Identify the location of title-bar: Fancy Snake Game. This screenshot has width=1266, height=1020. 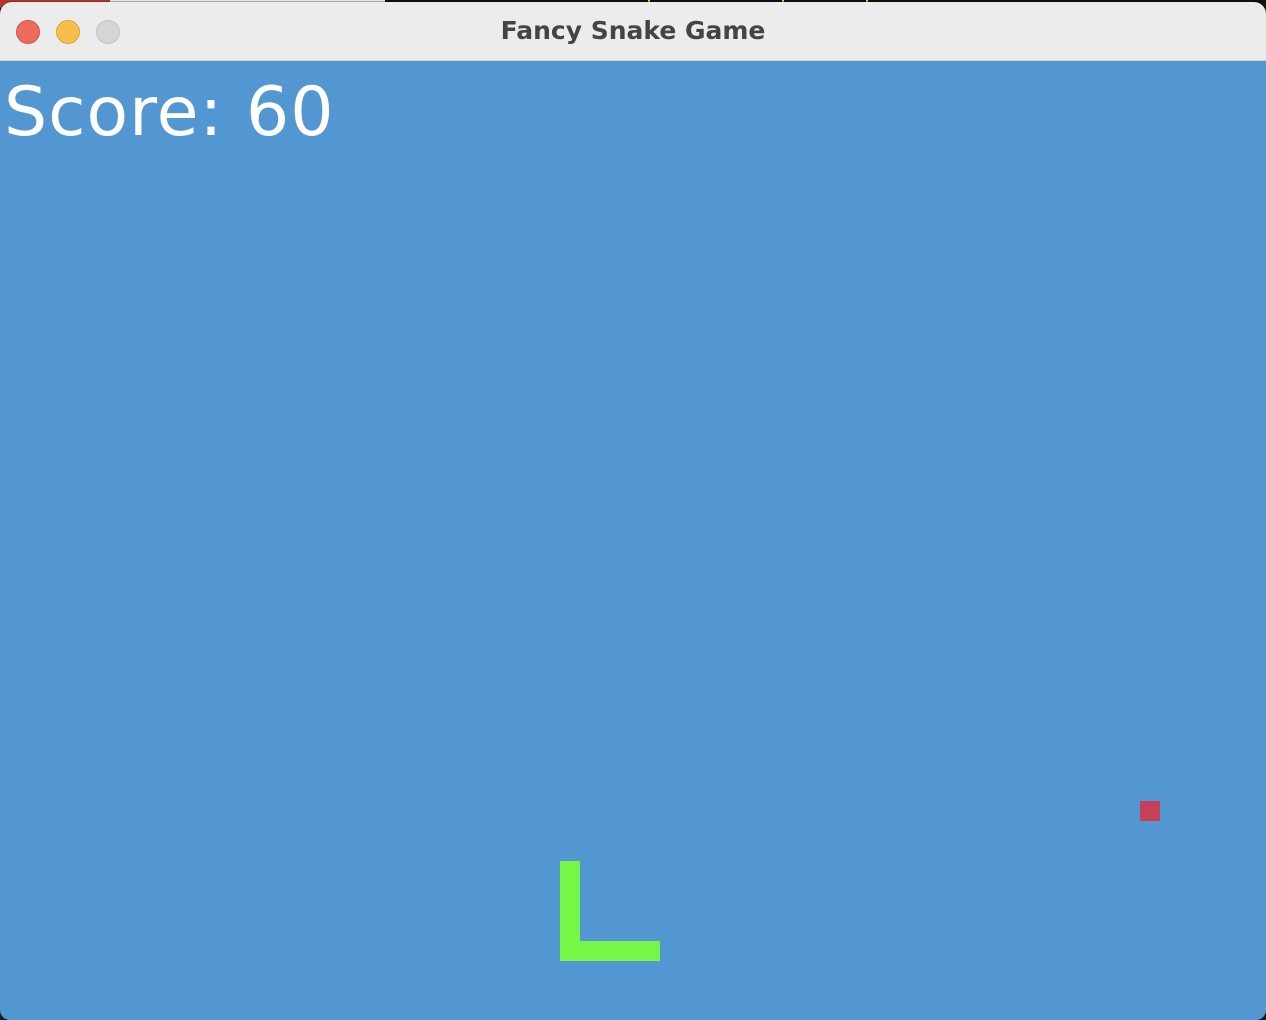
(633, 31).